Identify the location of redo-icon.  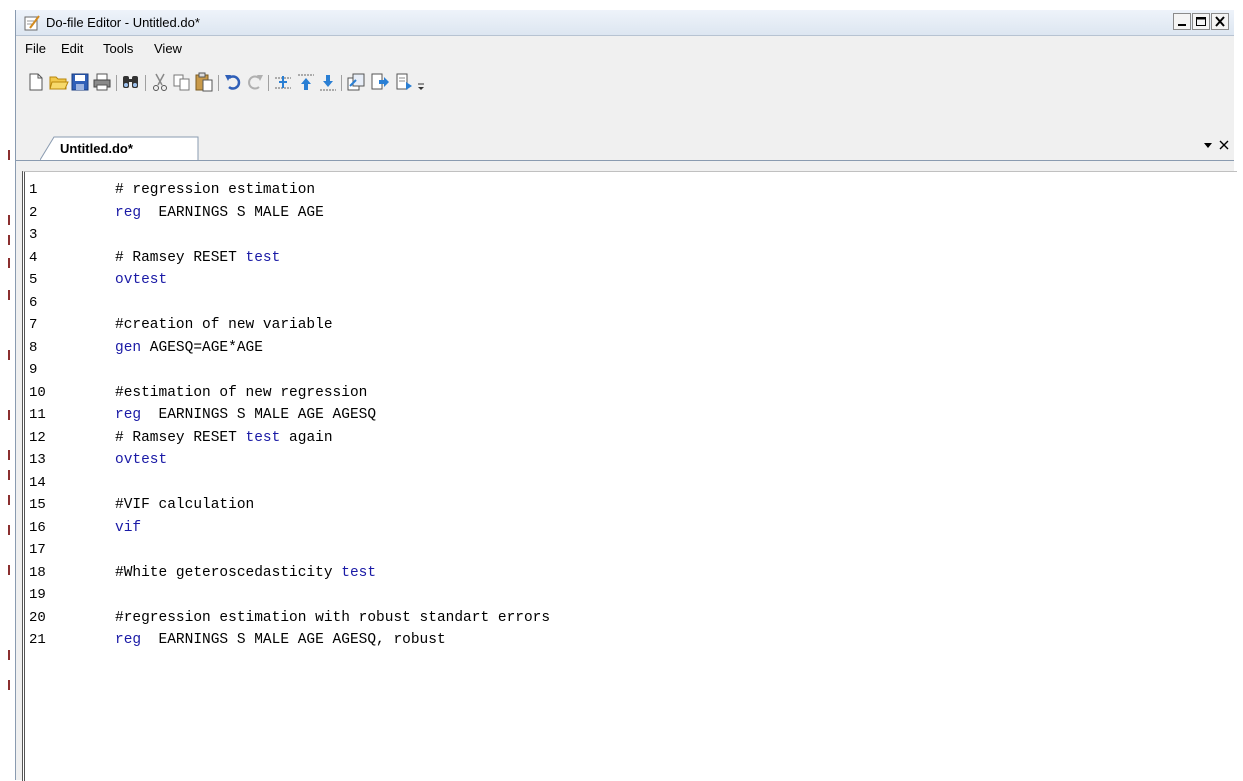
(255, 82).